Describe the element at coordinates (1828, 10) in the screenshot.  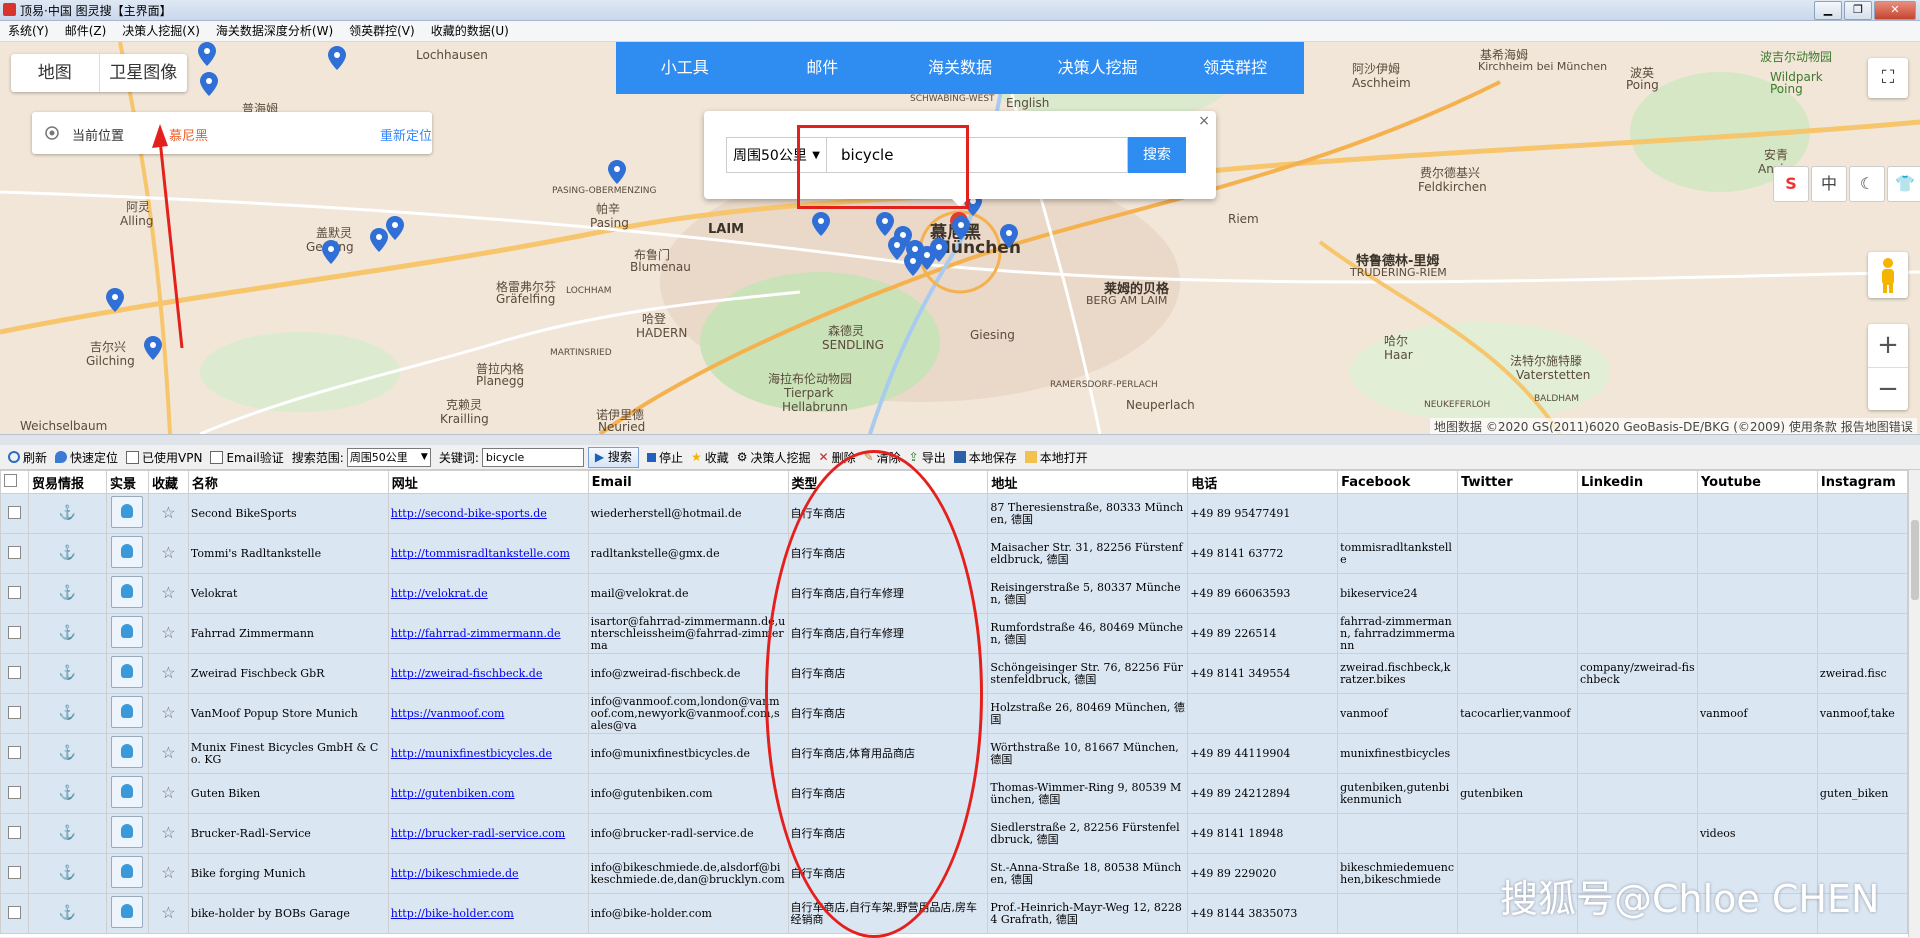
I see `minimize-button: ▁` at that location.